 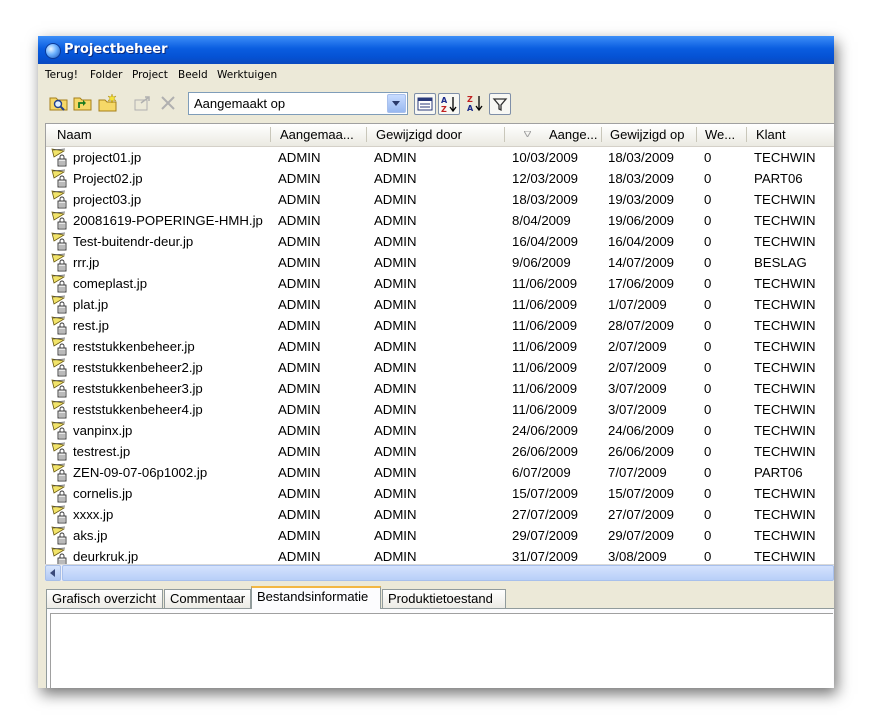 What do you see at coordinates (59, 103) in the screenshot?
I see `search-folder-icon` at bounding box center [59, 103].